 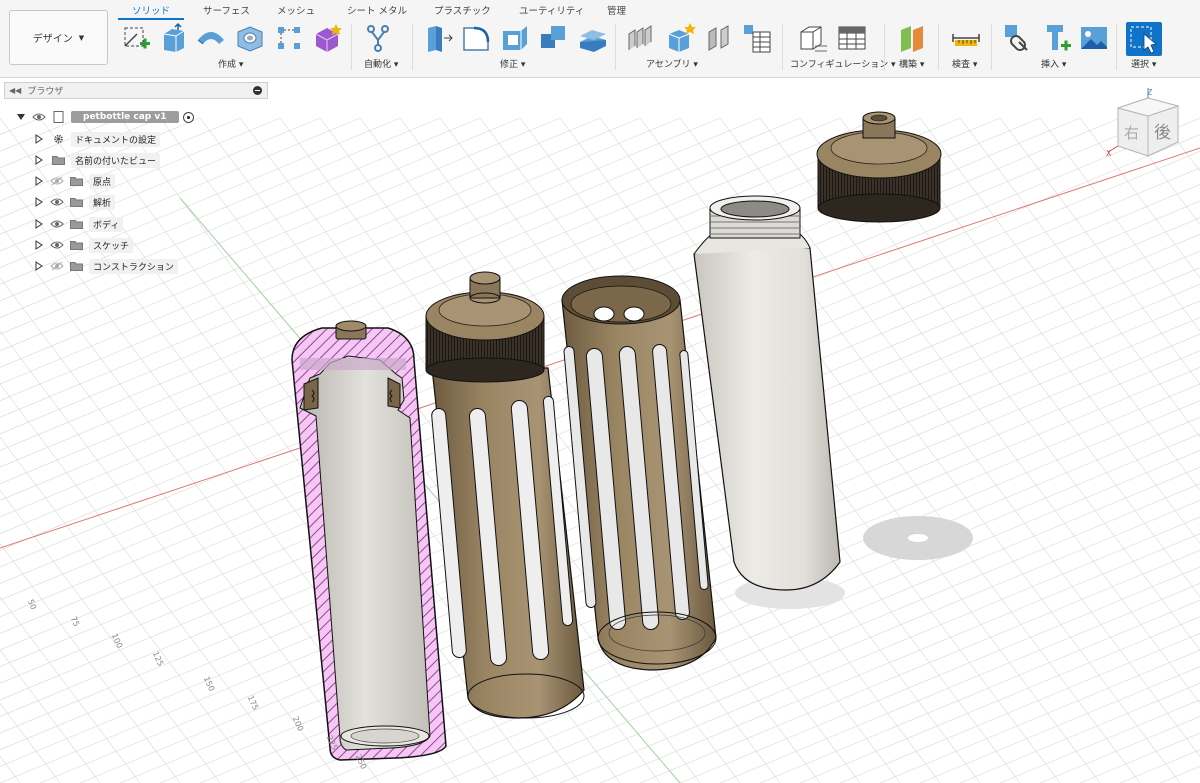 What do you see at coordinates (1147, 126) in the screenshot?
I see `view-cube: 右 後 Z X` at bounding box center [1147, 126].